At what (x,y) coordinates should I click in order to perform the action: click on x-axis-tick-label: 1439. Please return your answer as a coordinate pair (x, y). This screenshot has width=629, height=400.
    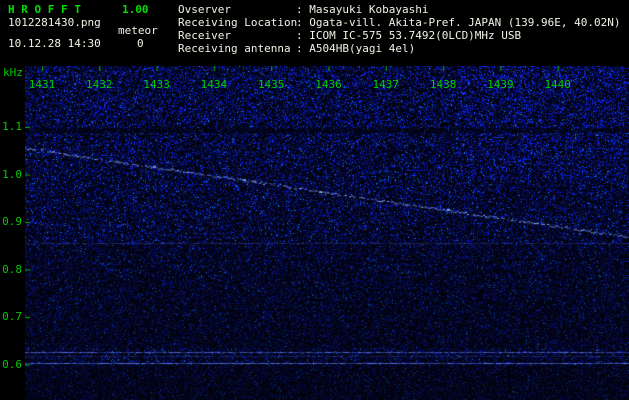
    Looking at the image, I should click on (500, 84).